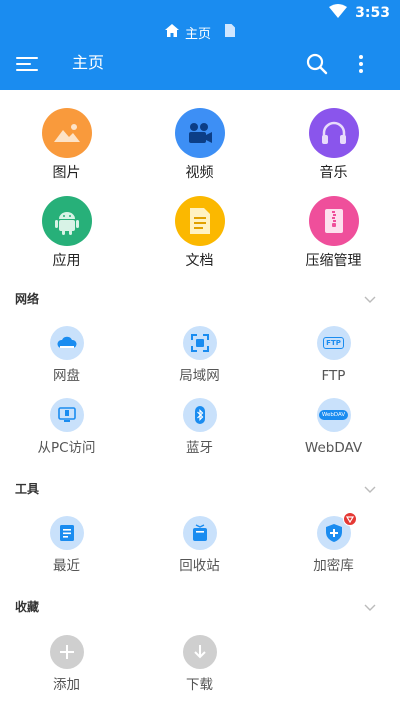  I want to click on network-label: 局域网, so click(199, 376).